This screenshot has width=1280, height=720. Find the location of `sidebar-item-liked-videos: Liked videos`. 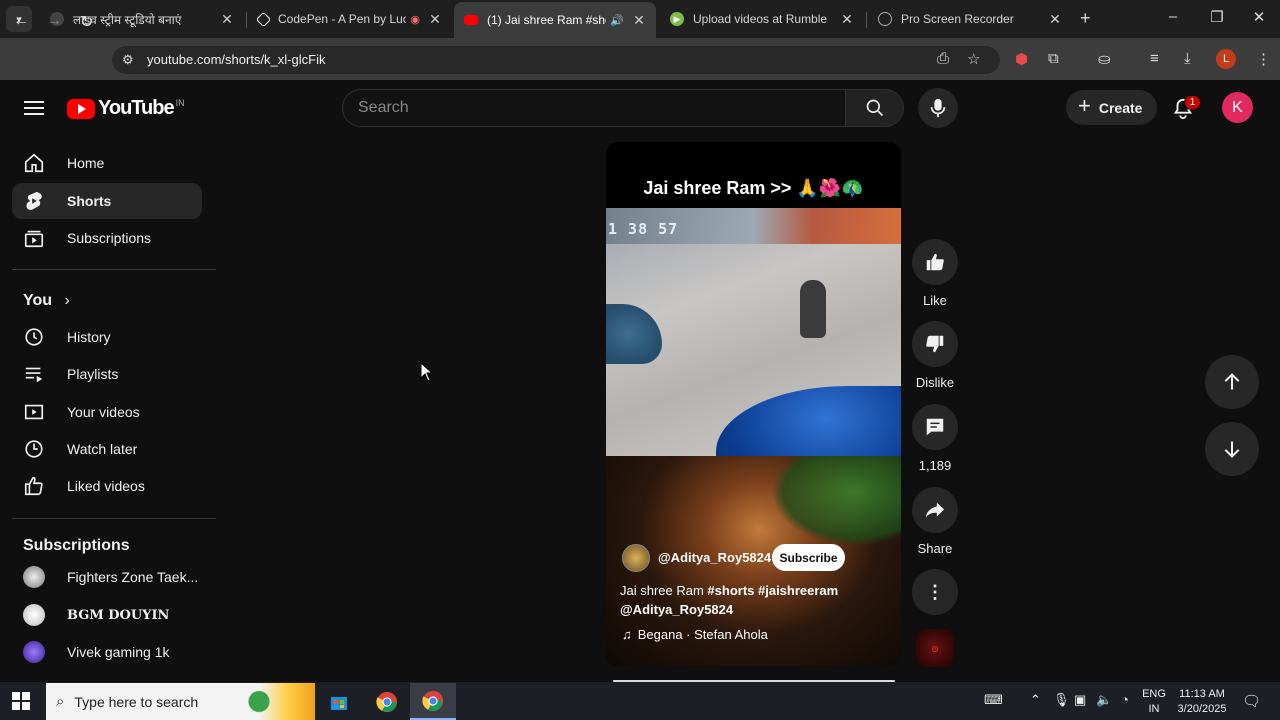

sidebar-item-liked-videos: Liked videos is located at coordinates (107, 486).